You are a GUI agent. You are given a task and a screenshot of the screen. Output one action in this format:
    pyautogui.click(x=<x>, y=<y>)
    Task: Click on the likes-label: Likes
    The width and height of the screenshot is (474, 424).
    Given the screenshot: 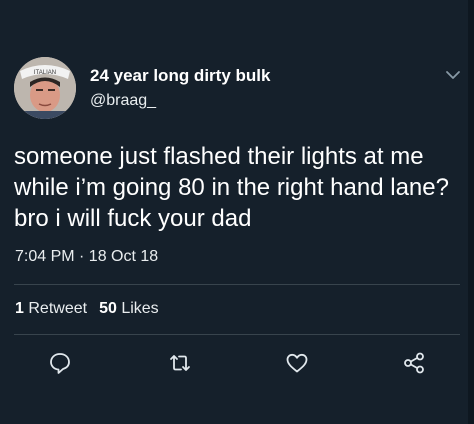 What is the action you would take?
    pyautogui.click(x=140, y=308)
    